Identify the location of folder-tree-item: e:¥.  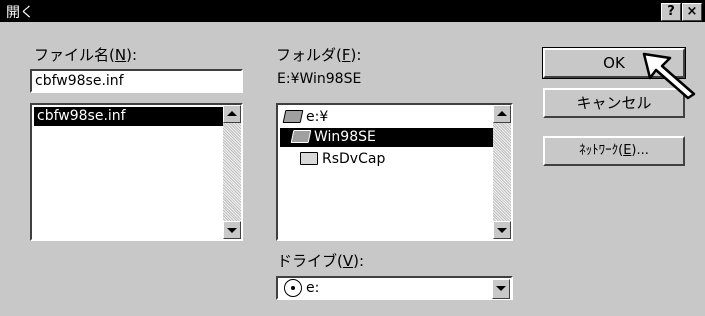
(305, 117).